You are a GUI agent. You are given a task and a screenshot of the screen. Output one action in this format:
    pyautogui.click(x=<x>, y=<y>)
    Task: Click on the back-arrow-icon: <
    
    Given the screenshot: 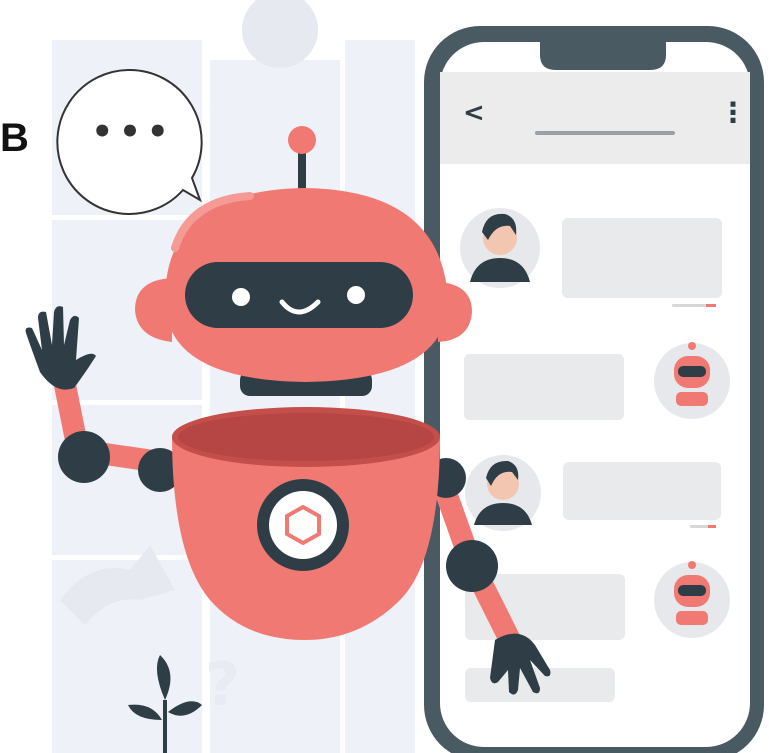 What is the action you would take?
    pyautogui.click(x=474, y=113)
    